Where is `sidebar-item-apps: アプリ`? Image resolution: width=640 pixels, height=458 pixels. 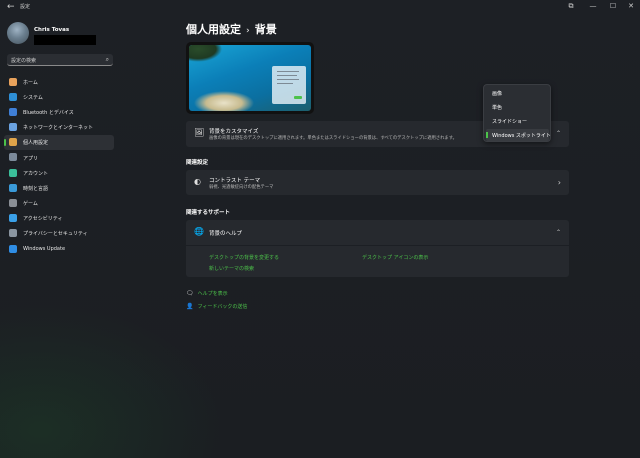
sidebar-item-apps: アプリ is located at coordinates (59, 157).